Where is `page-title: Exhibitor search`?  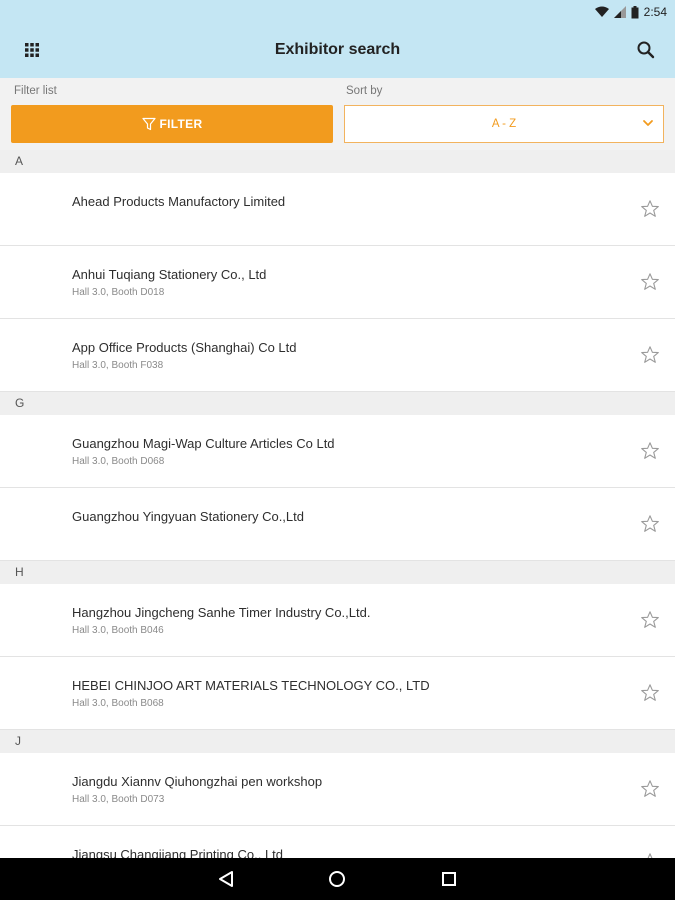 page-title: Exhibitor search is located at coordinates (337, 49).